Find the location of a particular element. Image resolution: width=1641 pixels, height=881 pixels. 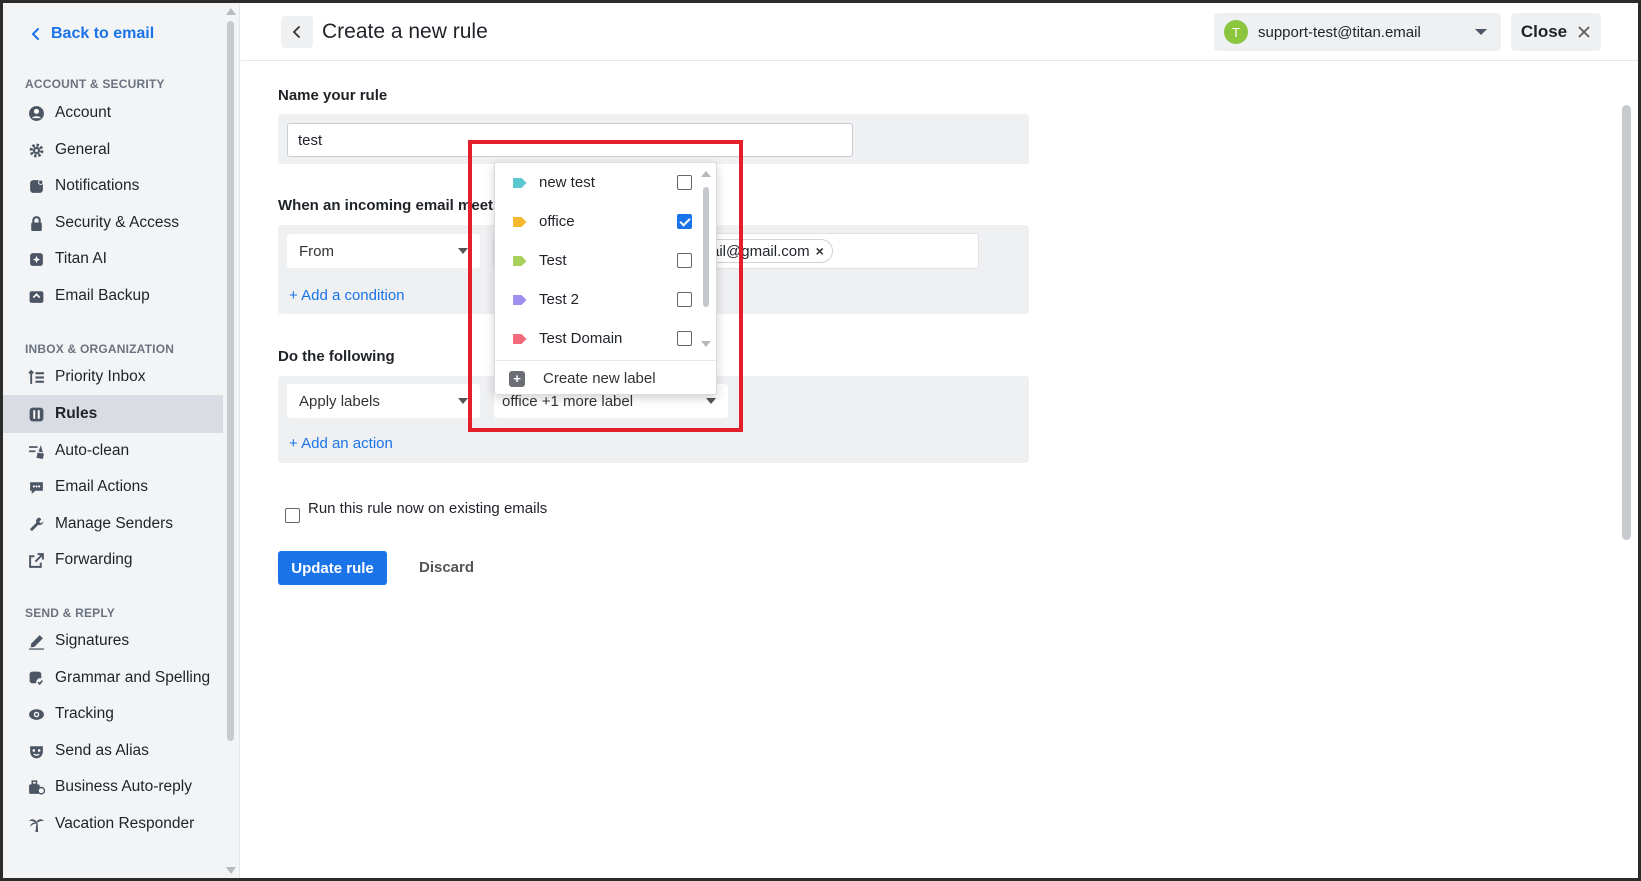

sidebar-item-grammar: Grammar and Spelling is located at coordinates (113, 678).